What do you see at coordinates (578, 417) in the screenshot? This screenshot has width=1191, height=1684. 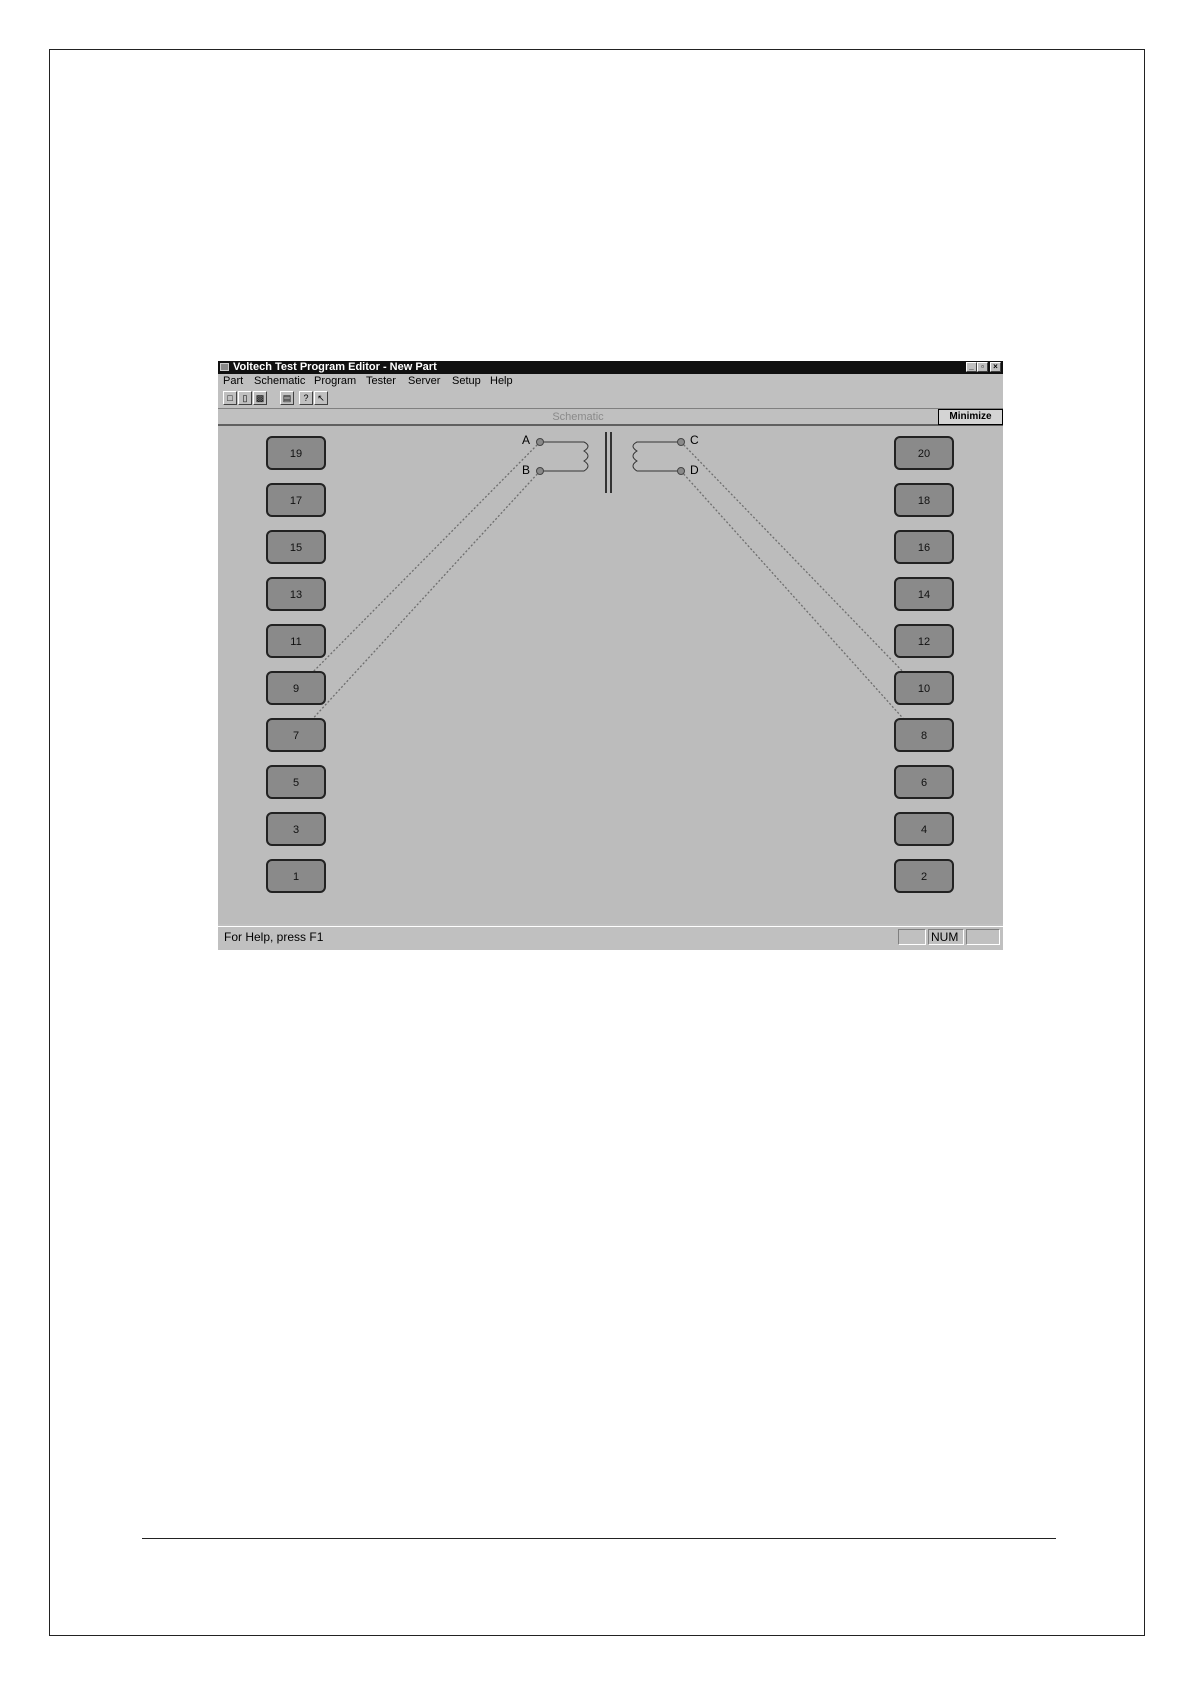 I see `panel-title: Schematic` at bounding box center [578, 417].